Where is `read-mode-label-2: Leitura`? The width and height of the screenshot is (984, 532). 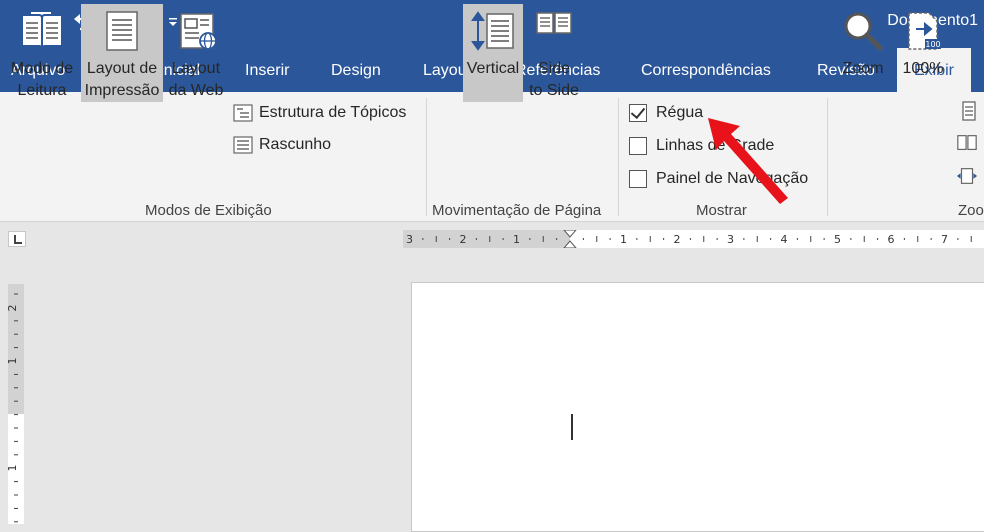 read-mode-label-2: Leitura is located at coordinates (42, 90).